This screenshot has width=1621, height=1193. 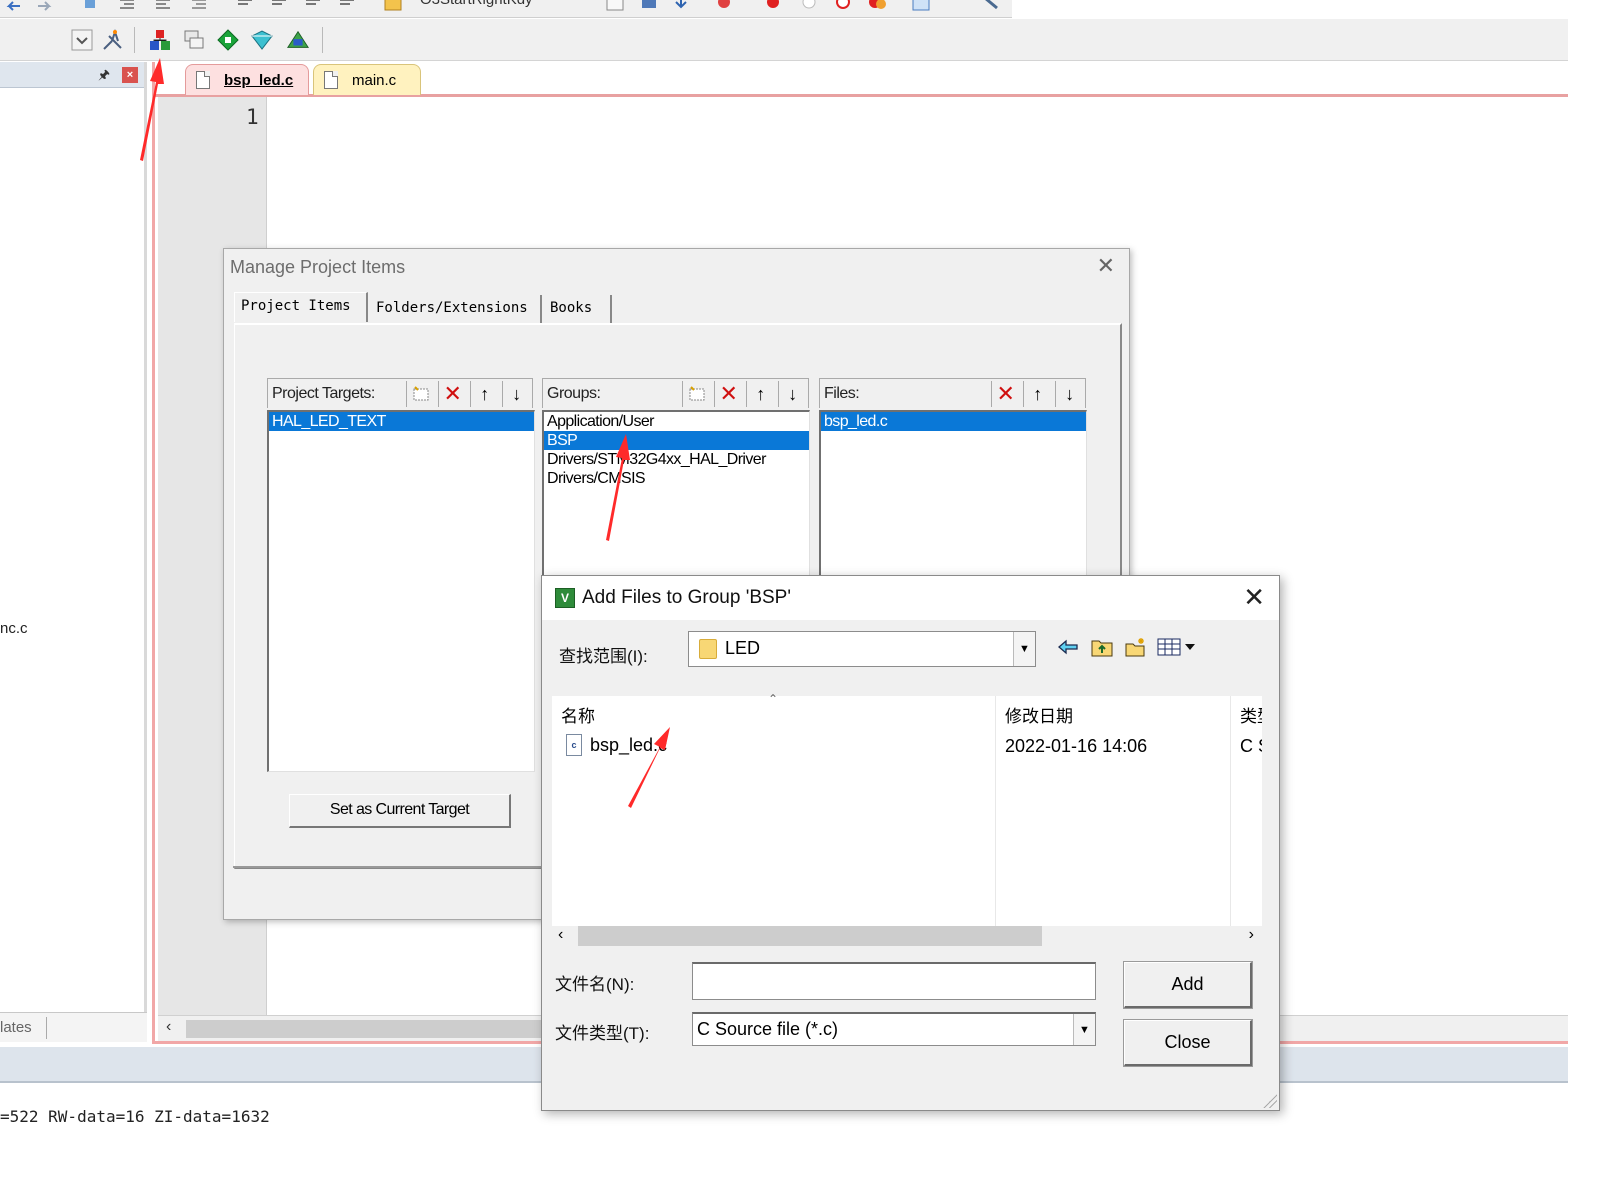 What do you see at coordinates (894, 981) in the screenshot?
I see `filename-input` at bounding box center [894, 981].